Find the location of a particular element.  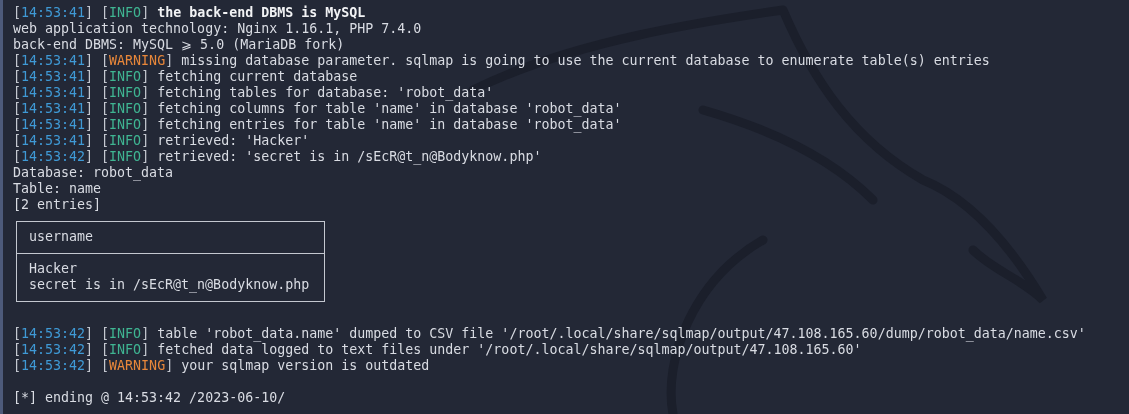

log-message: your sqlmap version is outdated is located at coordinates (305, 365).